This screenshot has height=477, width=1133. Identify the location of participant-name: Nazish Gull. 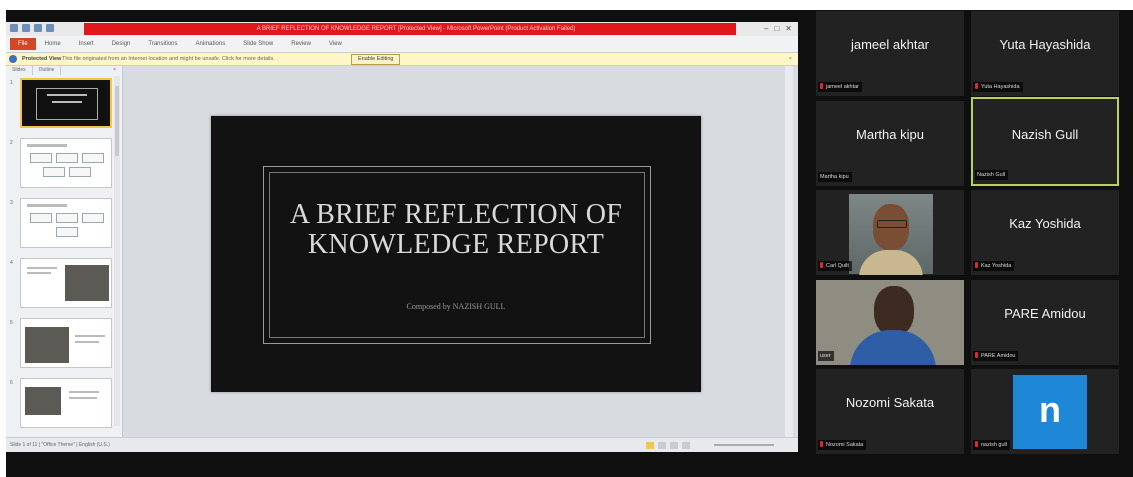
(1045, 134).